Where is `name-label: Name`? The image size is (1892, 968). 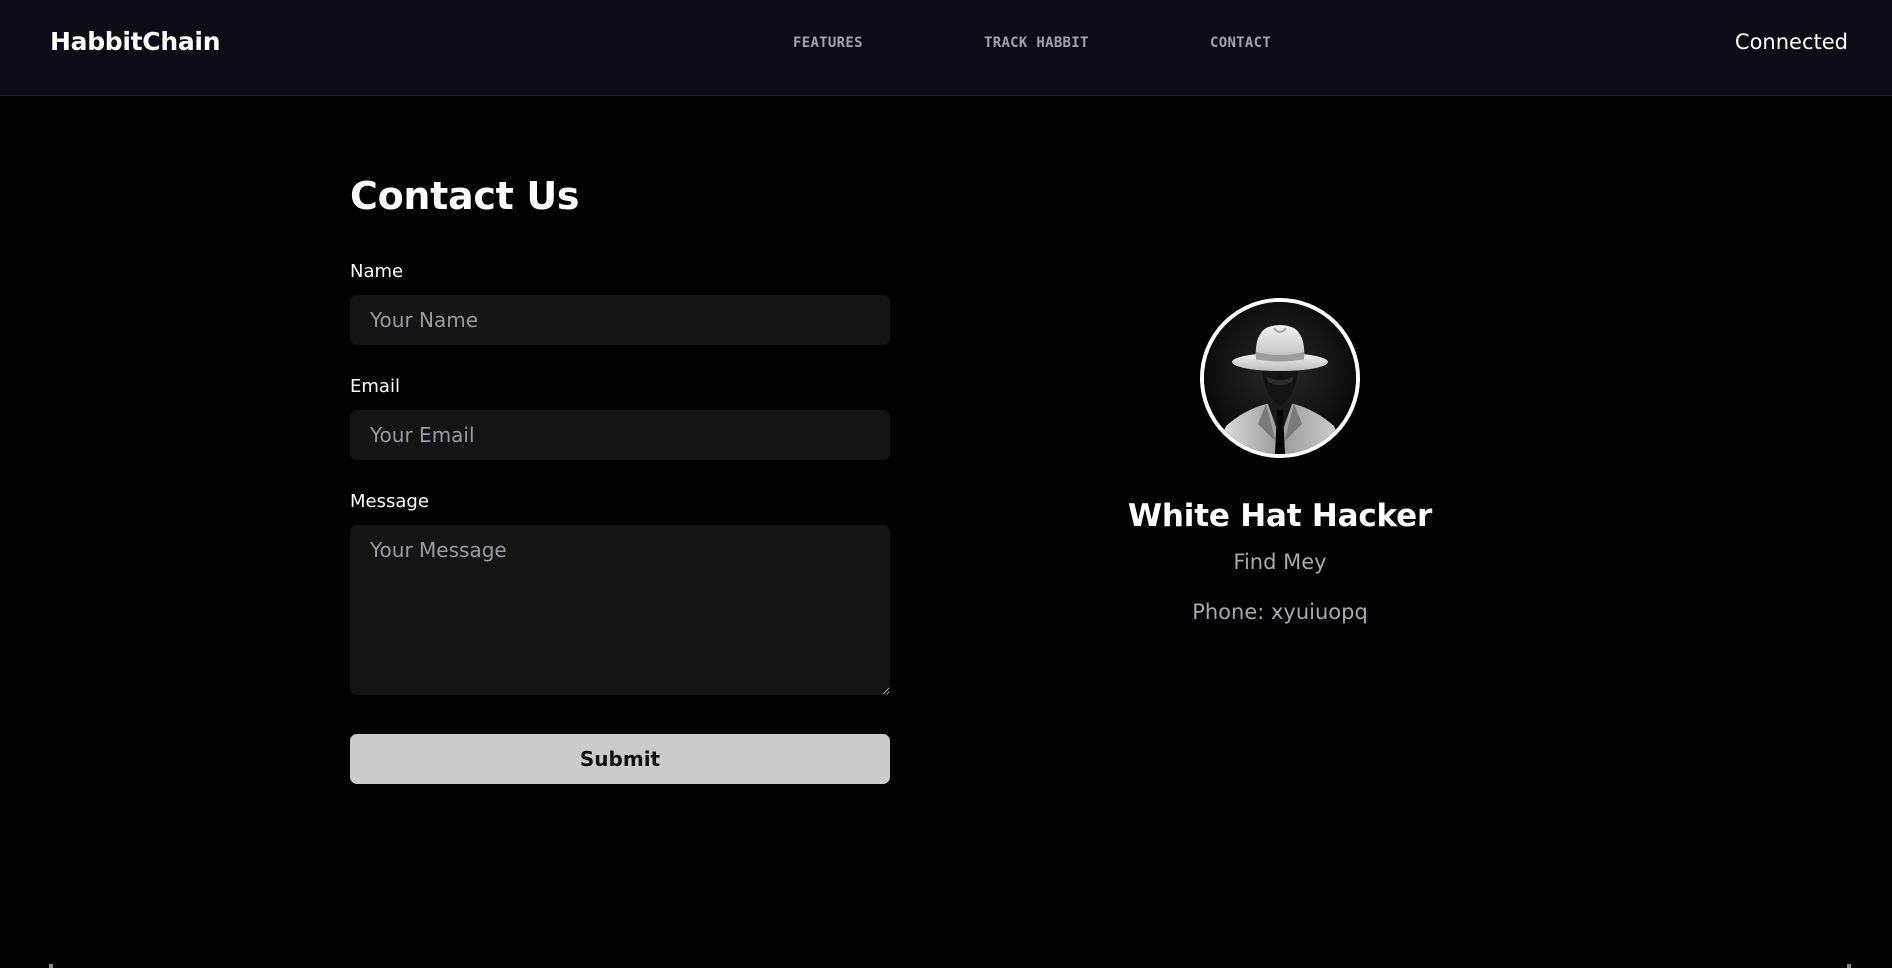 name-label: Name is located at coordinates (377, 271).